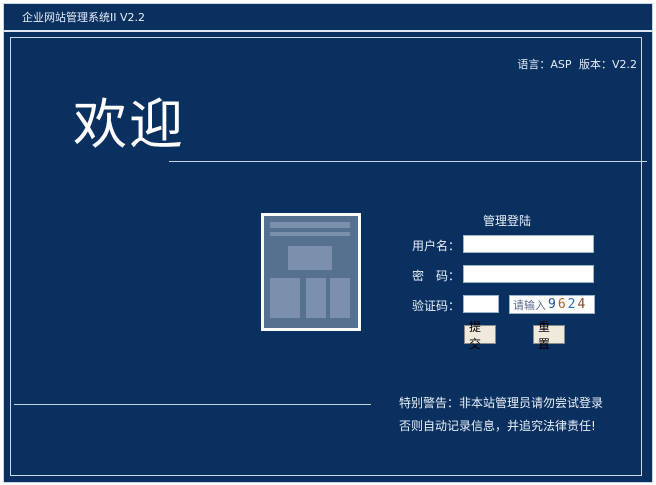 The height and width of the screenshot is (485, 656). Describe the element at coordinates (328, 15) in the screenshot. I see `title-bar: 企业网站管理系统II V2.2` at that location.